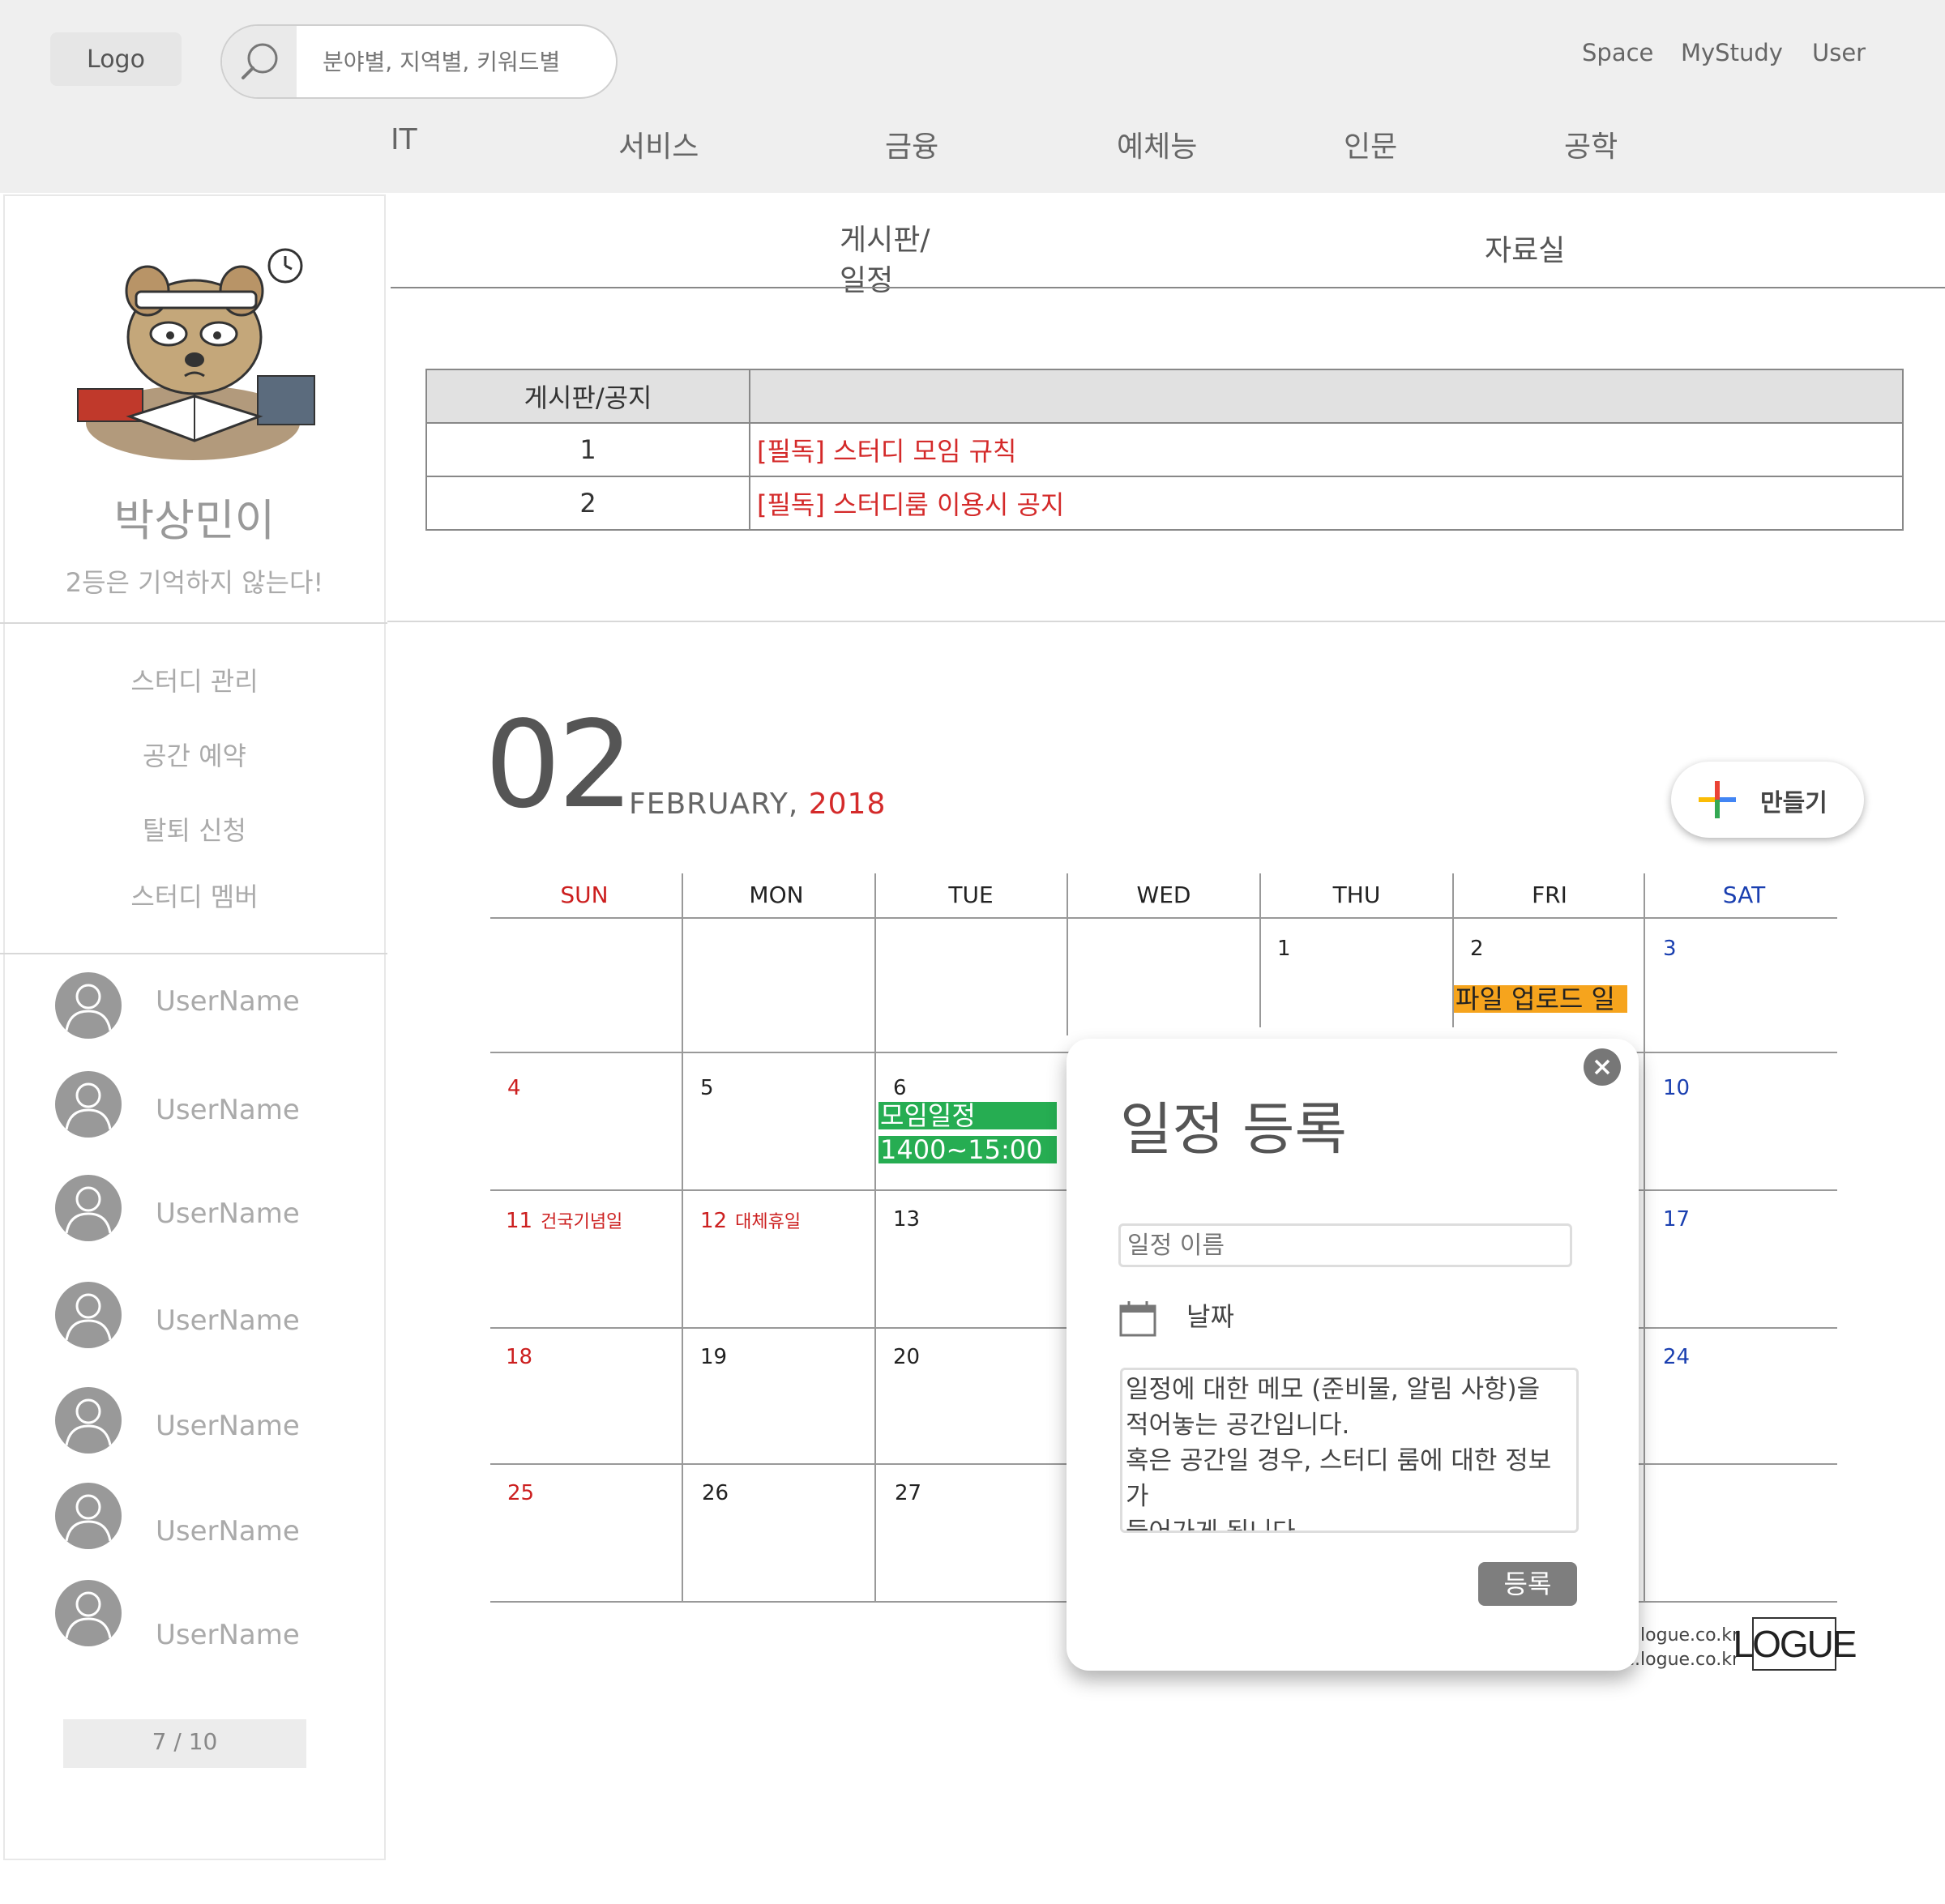 The image size is (1945, 1904). Describe the element at coordinates (1677, 1088) in the screenshot. I see `day-10: 10` at that location.